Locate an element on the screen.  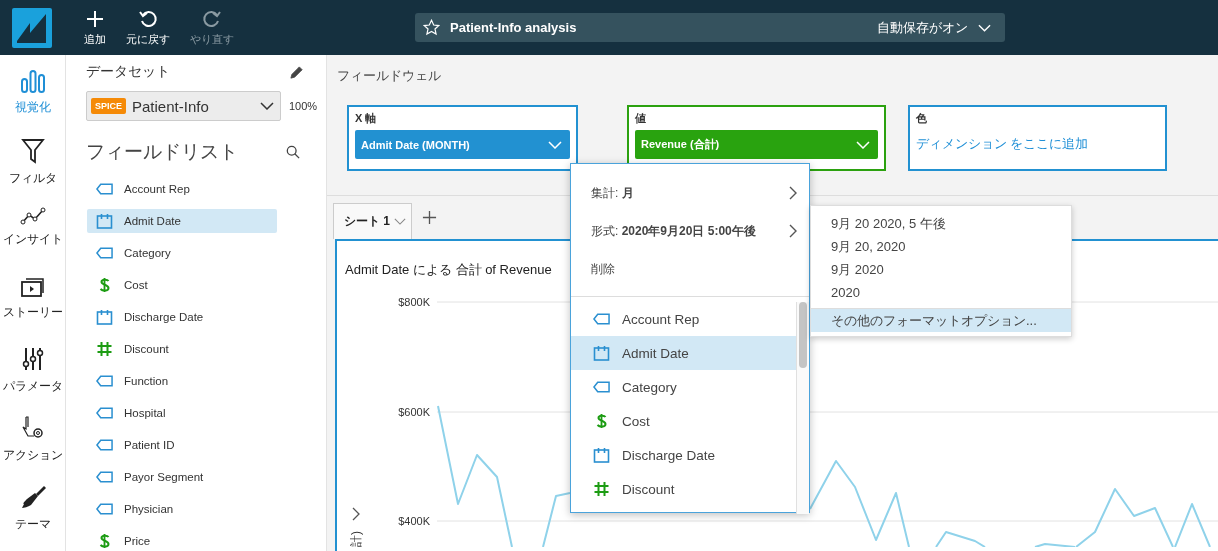
nav-item: フィルタ is located at coordinates (32, 171).